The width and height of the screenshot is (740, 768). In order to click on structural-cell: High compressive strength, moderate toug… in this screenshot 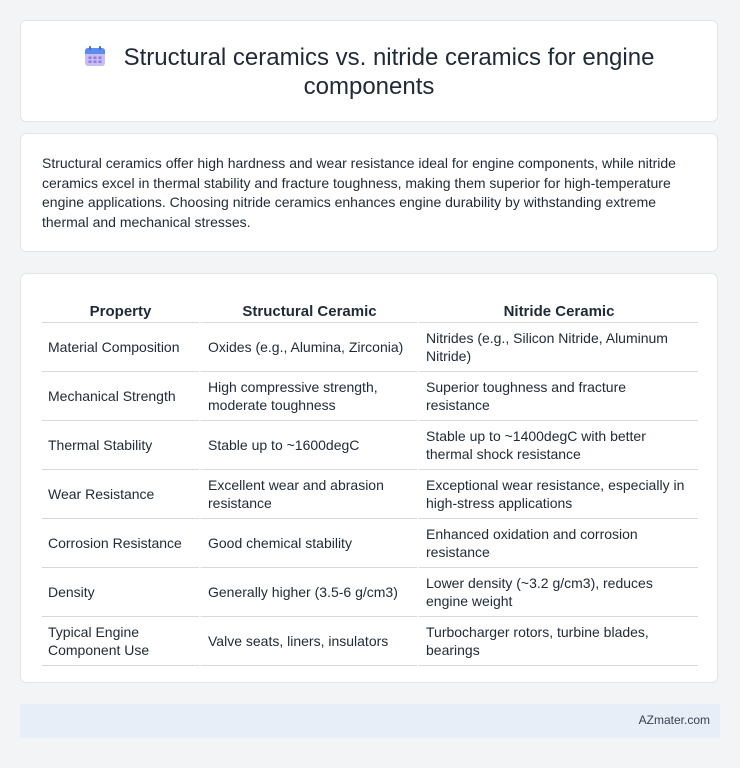, I will do `click(308, 396)`.